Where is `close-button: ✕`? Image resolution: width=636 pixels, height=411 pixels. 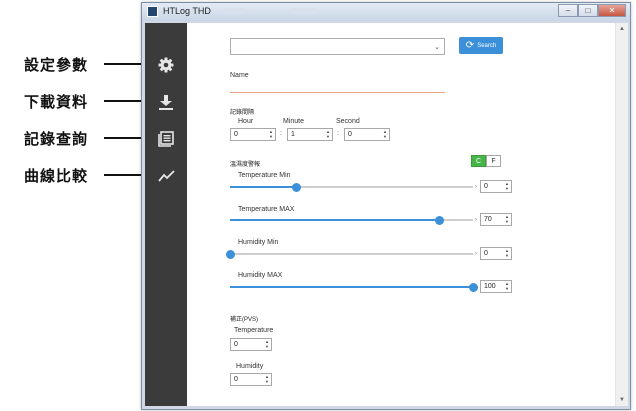
close-button: ✕ is located at coordinates (612, 10).